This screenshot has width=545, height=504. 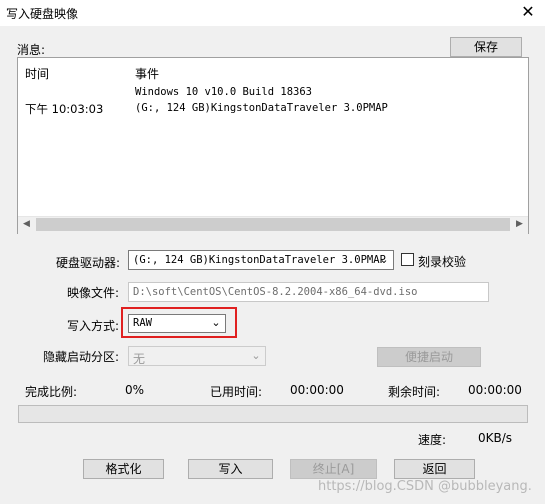 I want to click on remaining-value: 00:00:00, so click(x=495, y=390).